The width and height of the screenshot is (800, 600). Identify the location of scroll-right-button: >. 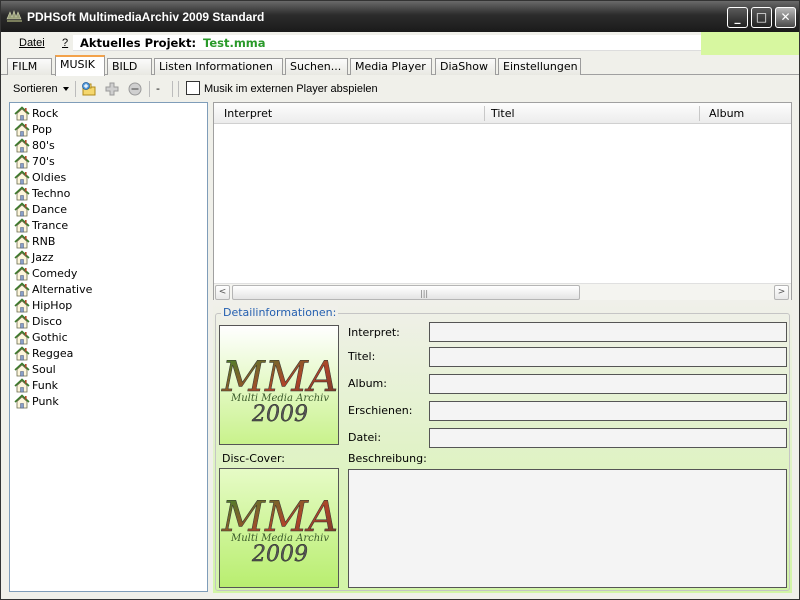
(781, 292).